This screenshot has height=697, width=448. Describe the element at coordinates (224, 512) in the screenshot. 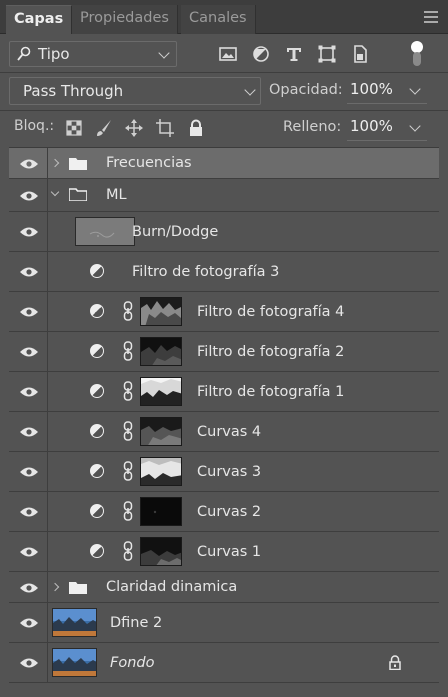

I see `layer-row-curvas-2: Curvas 2` at that location.